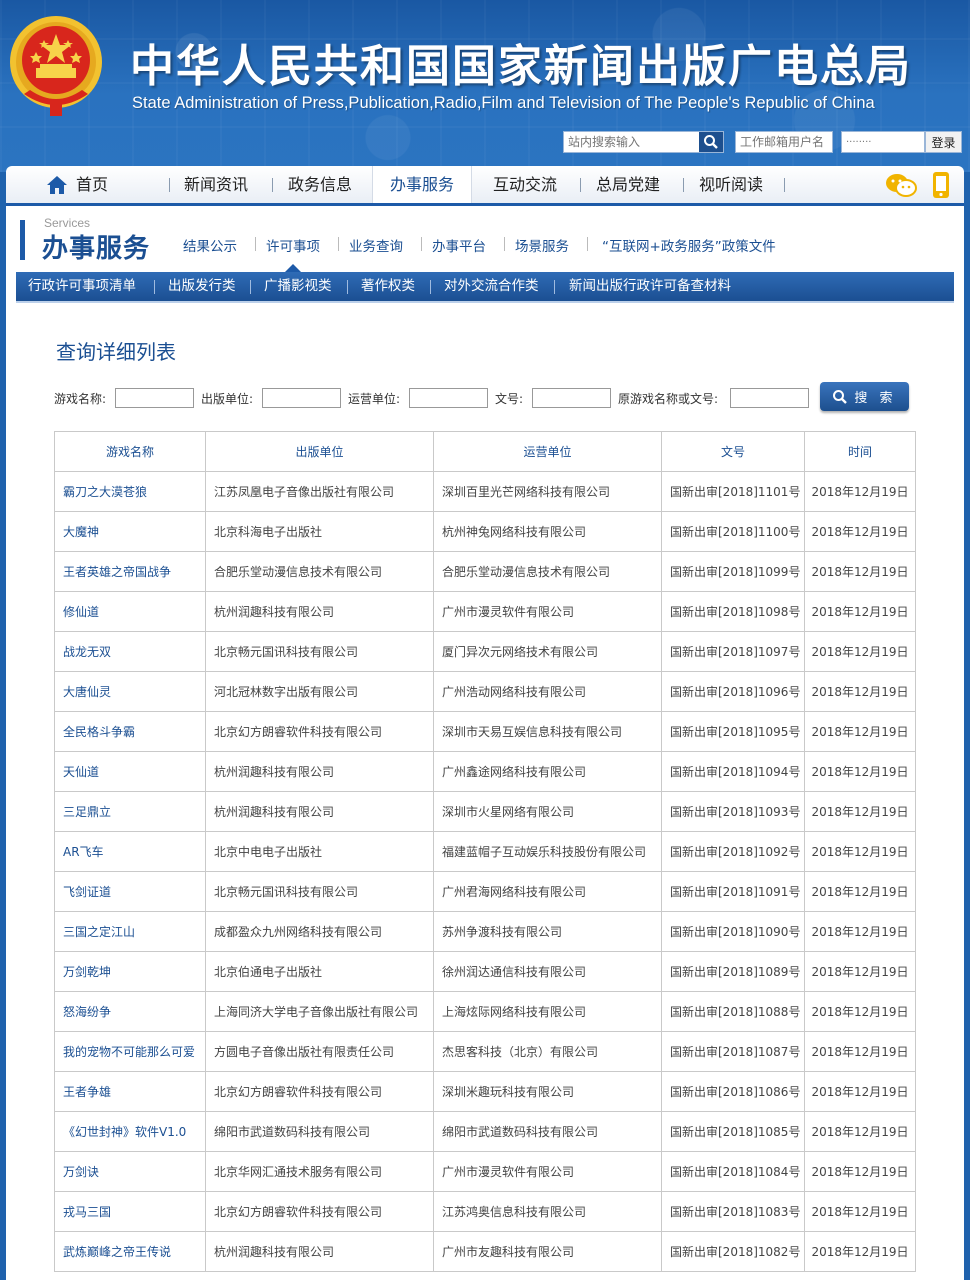 This screenshot has width=970, height=1280. What do you see at coordinates (388, 286) in the screenshot?
I see `category-copyright: 著作权类` at bounding box center [388, 286].